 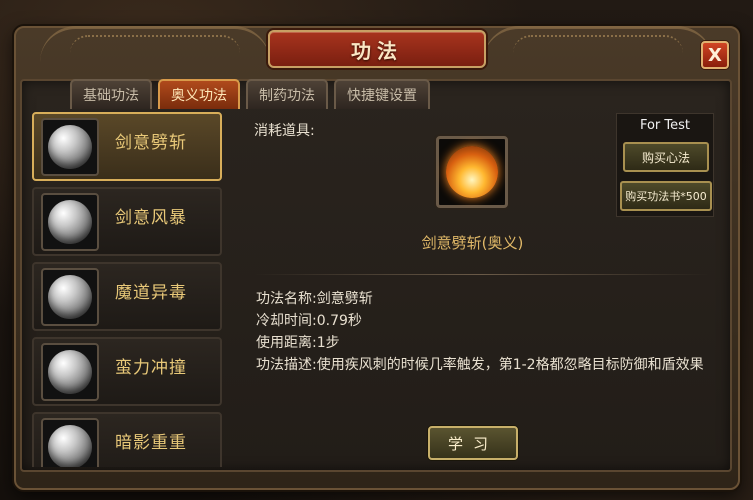 I want to click on skill-item-brute-charge: 蛮力冲撞, so click(x=127, y=371).